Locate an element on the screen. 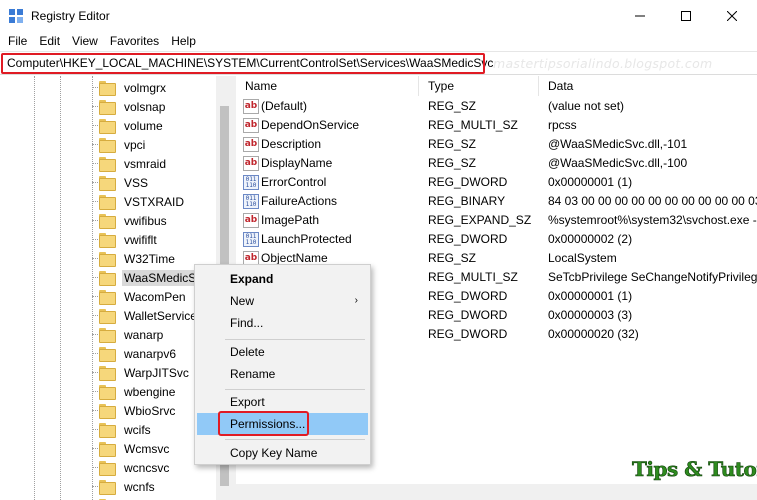  value-type-cell: REG_DWORD is located at coordinates (468, 296).